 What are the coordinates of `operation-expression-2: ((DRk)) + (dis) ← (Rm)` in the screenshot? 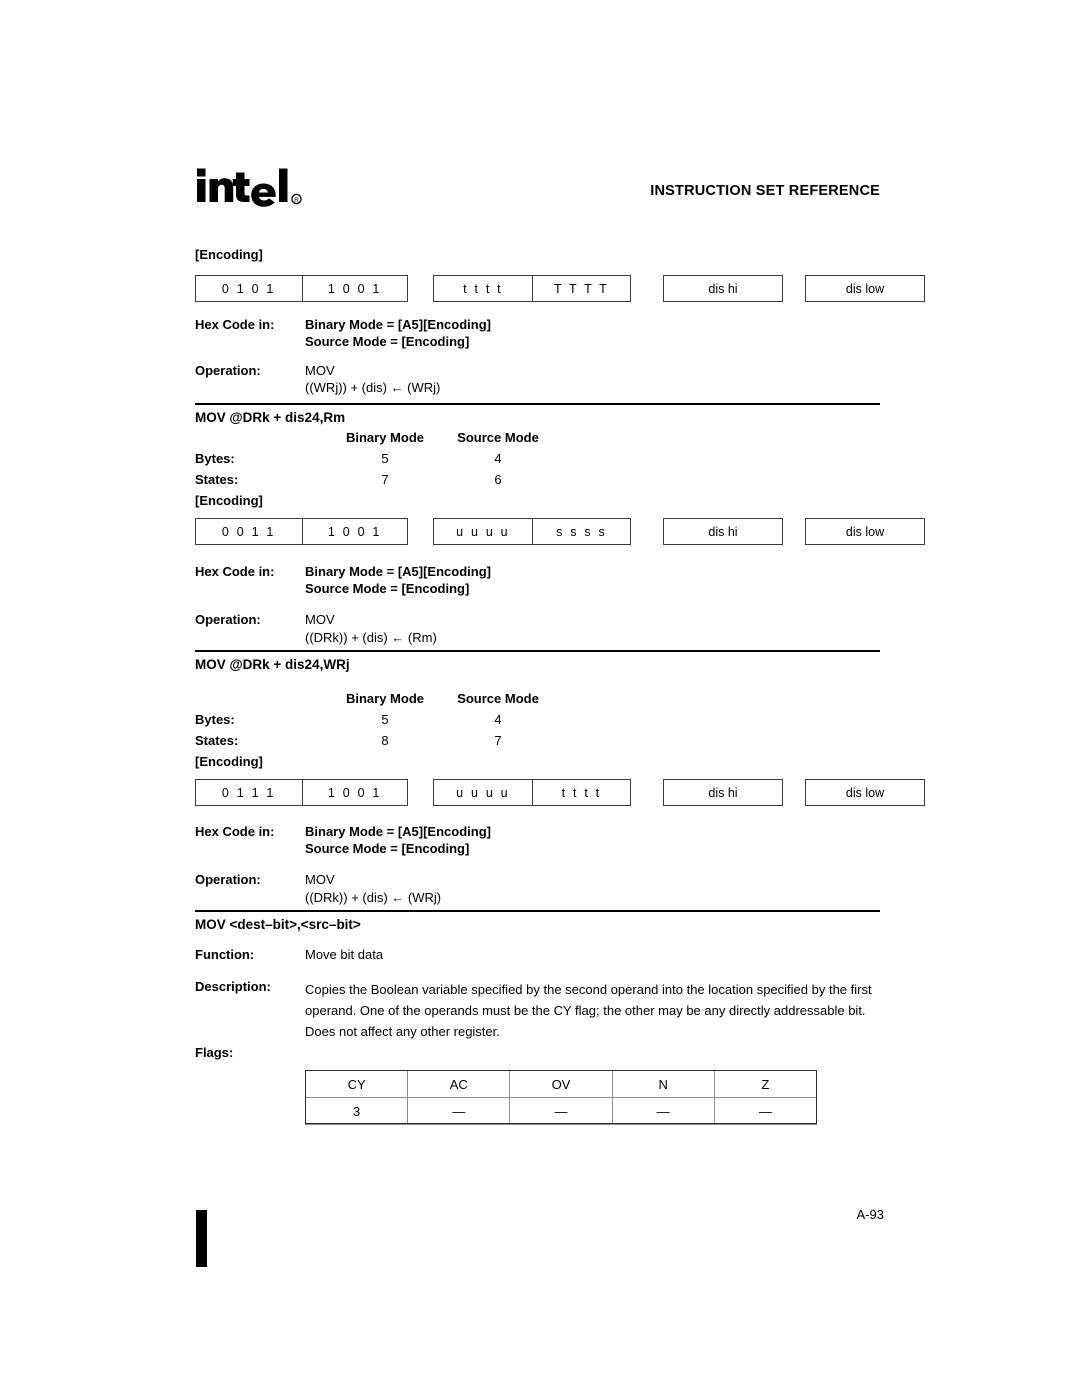 It's located at (371, 637).